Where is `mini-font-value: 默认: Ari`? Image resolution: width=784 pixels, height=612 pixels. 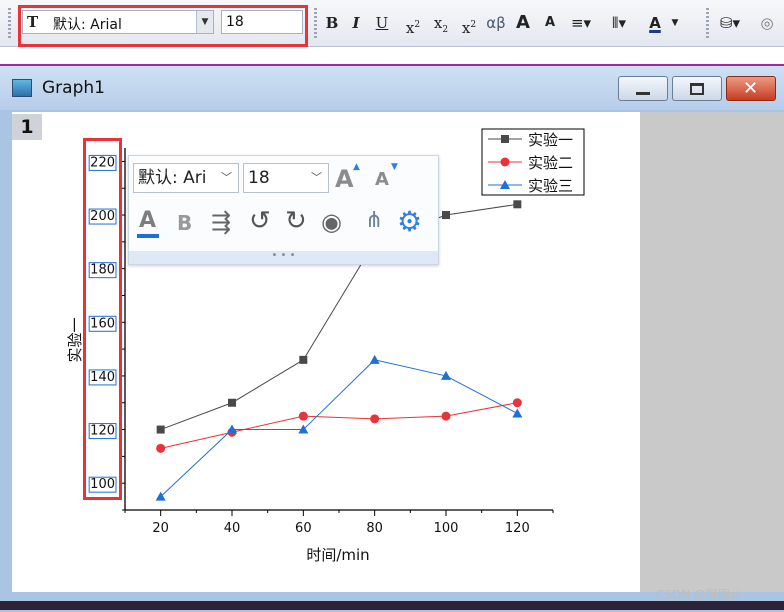
mini-font-value: 默认: Ari is located at coordinates (172, 178).